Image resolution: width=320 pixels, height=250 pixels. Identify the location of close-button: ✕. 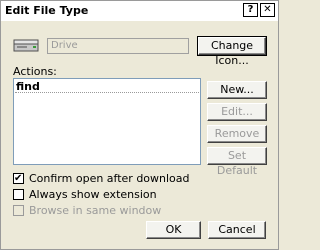
(267, 10).